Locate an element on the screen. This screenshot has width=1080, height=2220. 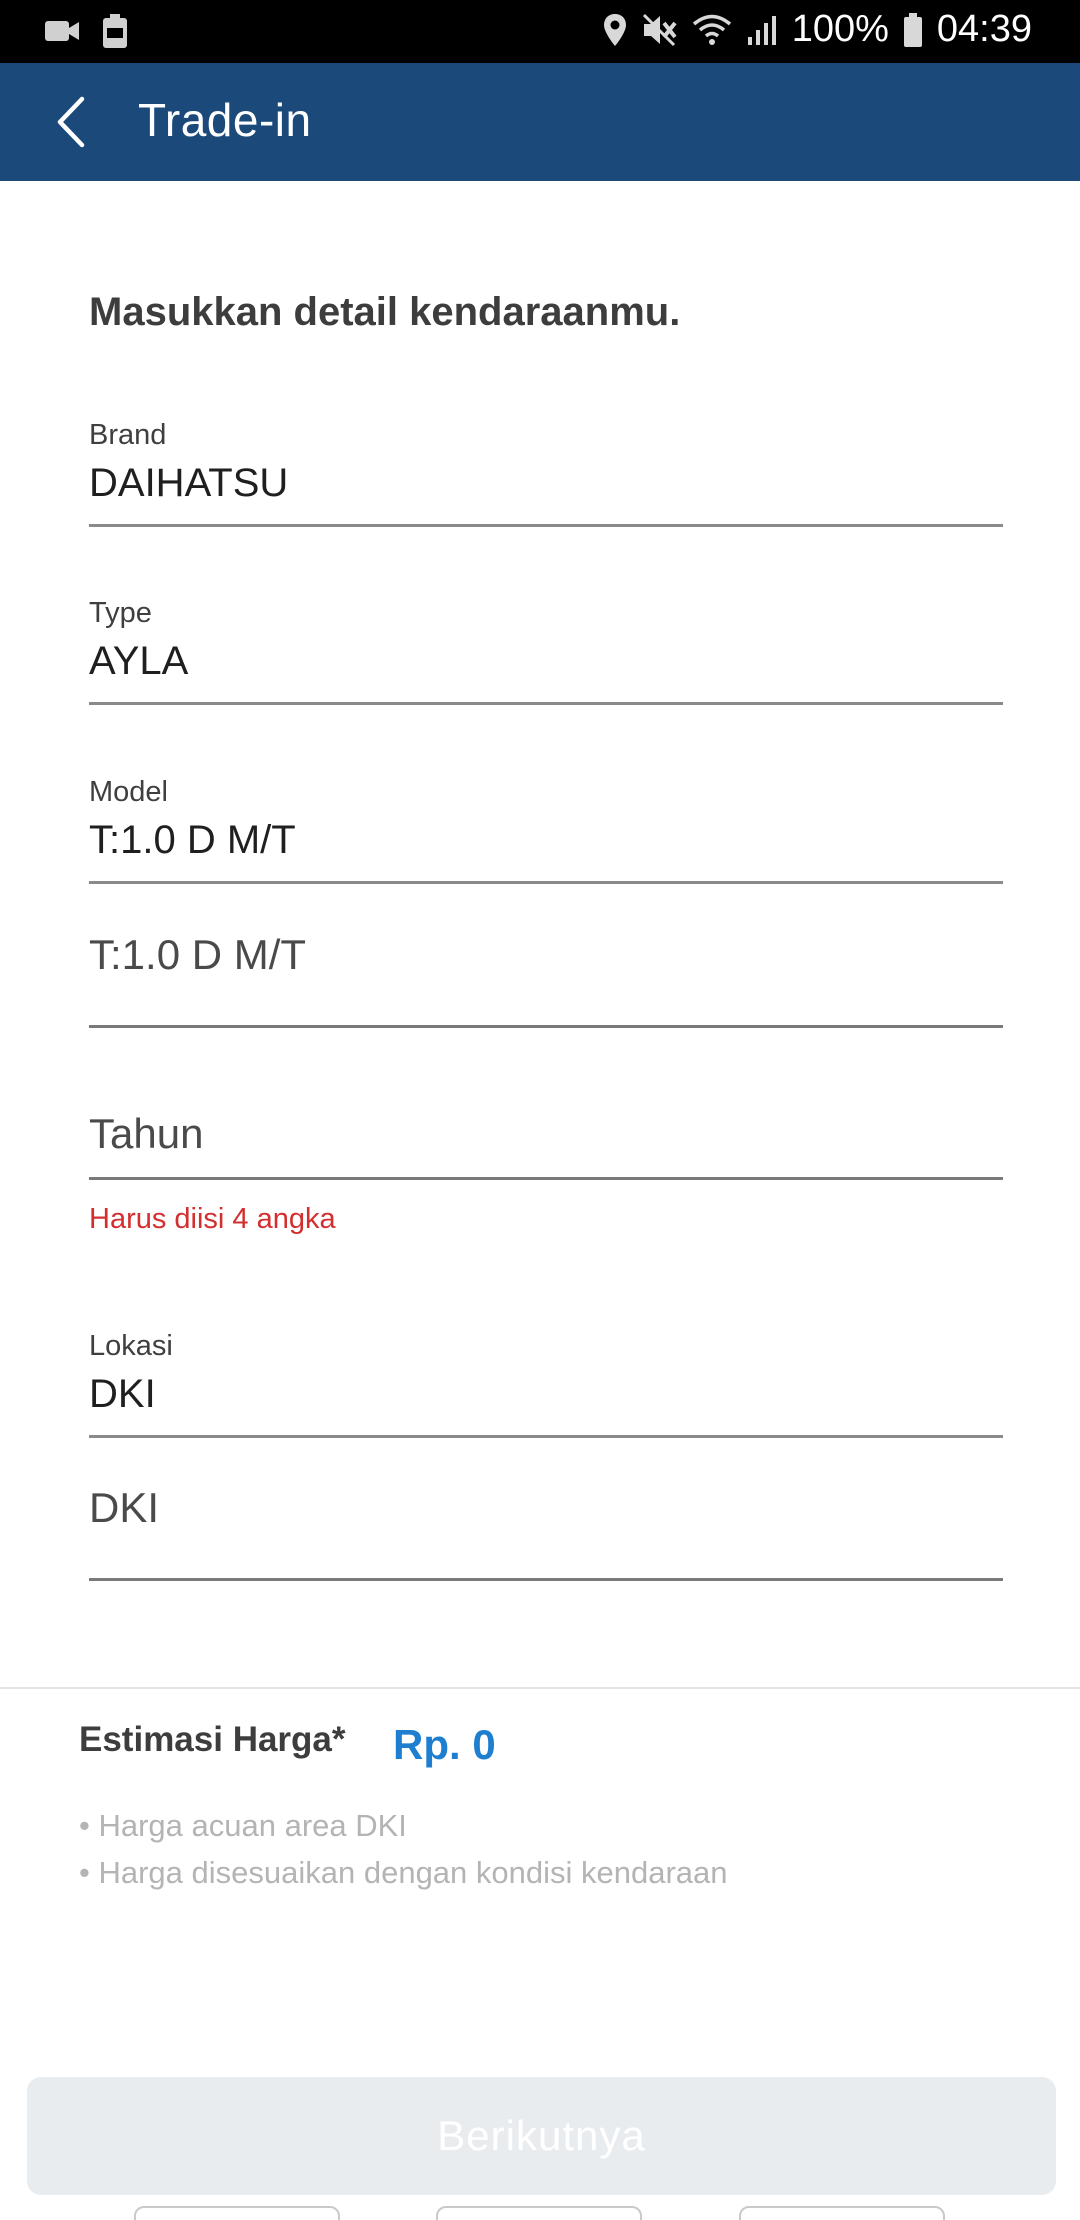
location-field: Lokasi DKI is located at coordinates (546, 1382).